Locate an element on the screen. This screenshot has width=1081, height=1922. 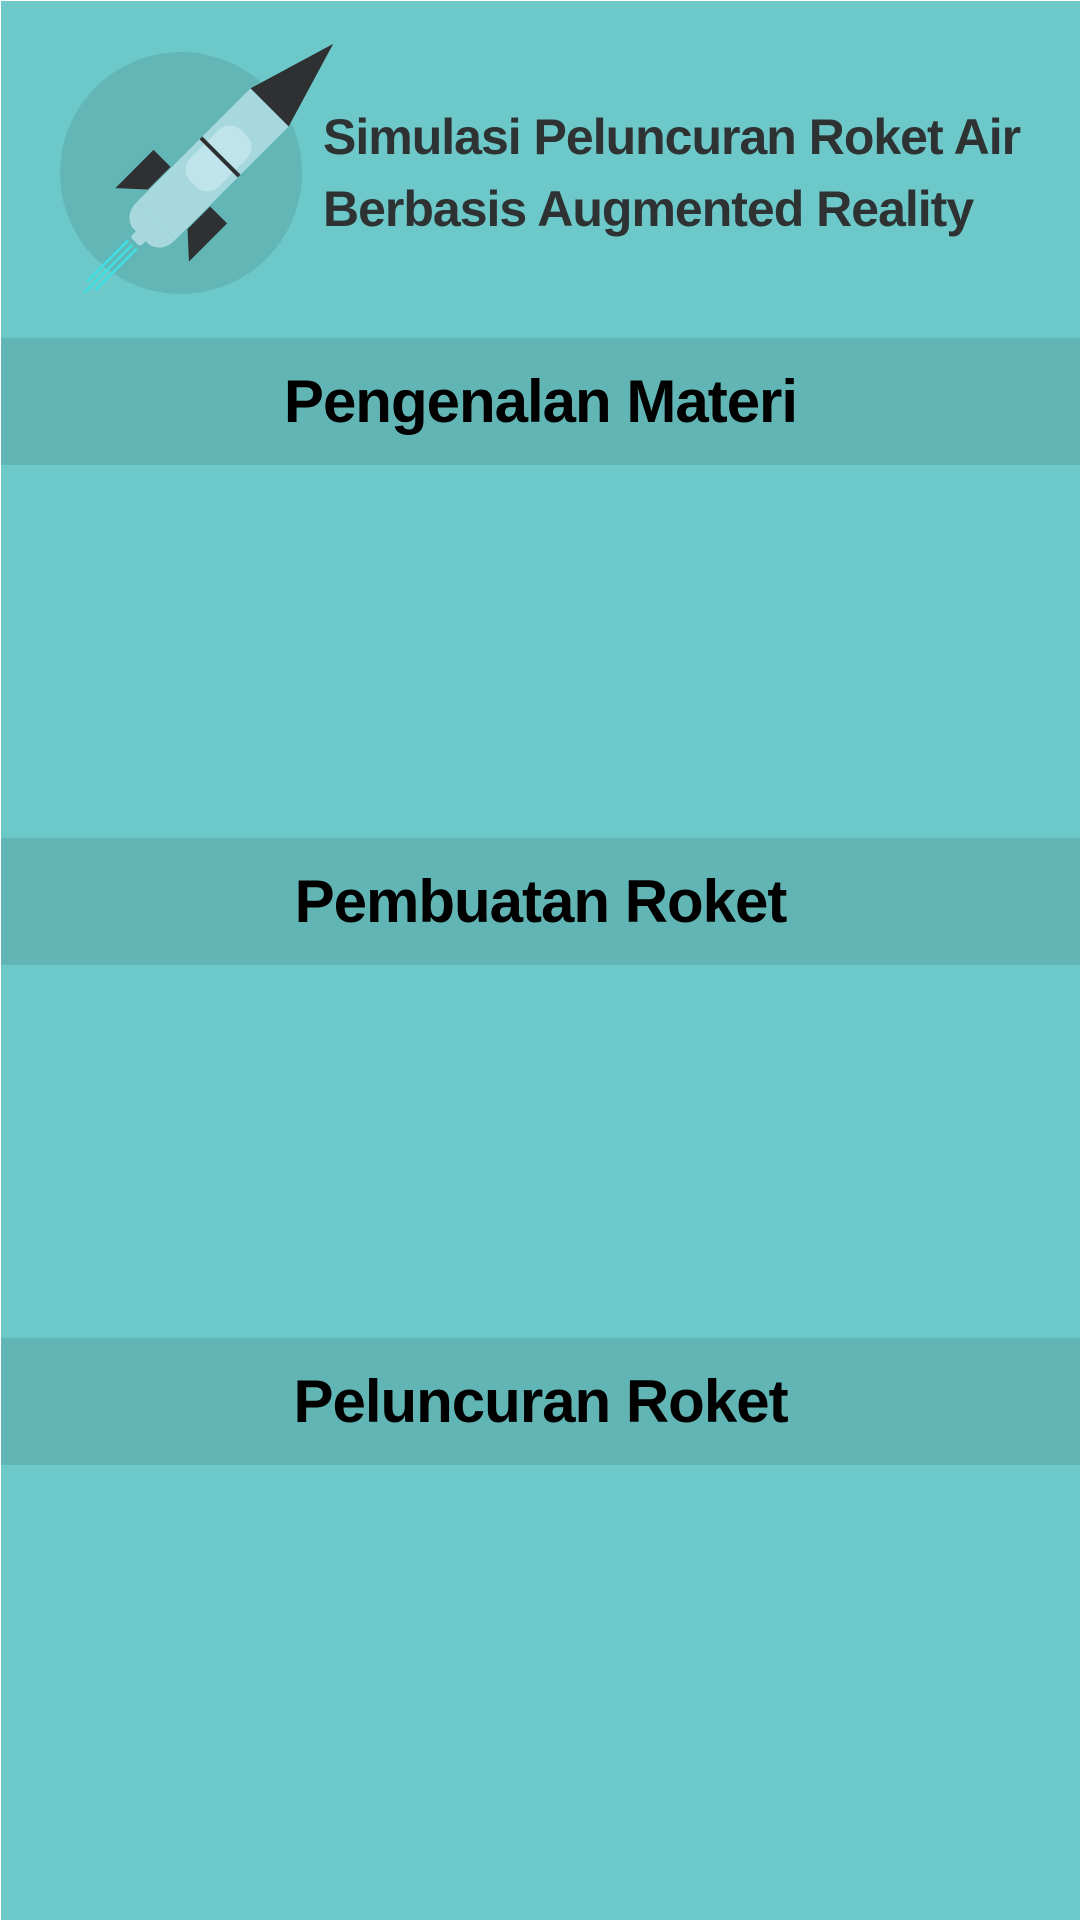
menu-label-pembuatan-roket: Pembuatan Roket is located at coordinates (541, 901).